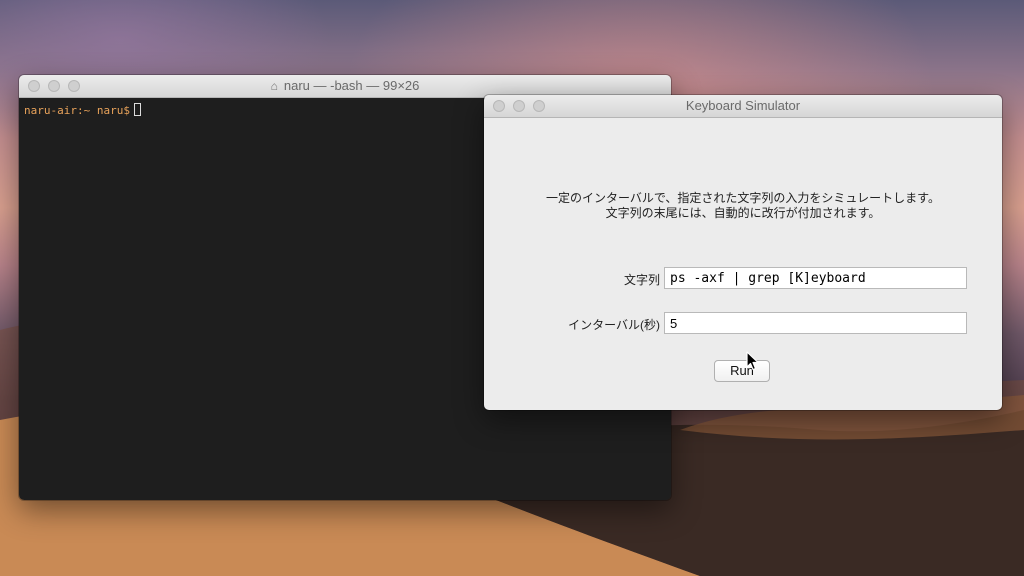 This screenshot has width=1024, height=576. Describe the element at coordinates (742, 371) in the screenshot. I see `run-button: Run` at that location.